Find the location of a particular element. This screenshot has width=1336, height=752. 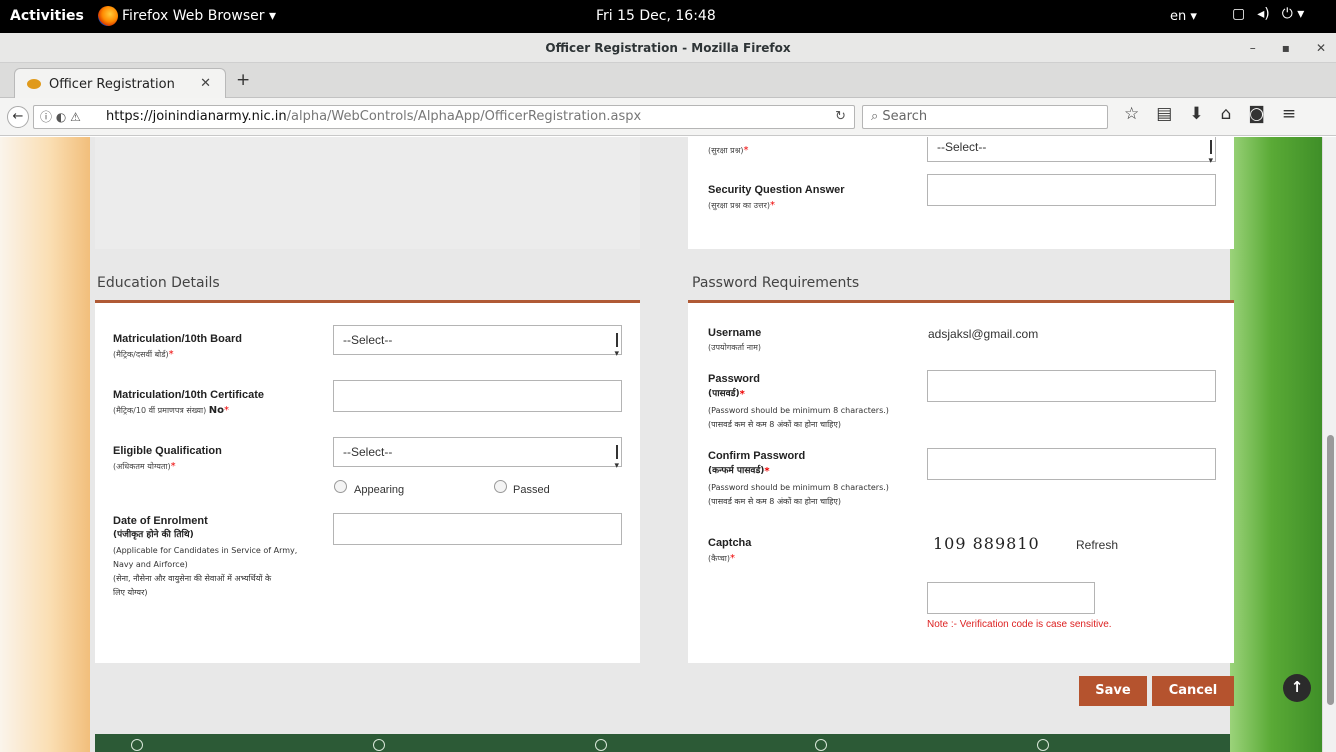

username-value: adsjaksl@gmail.com is located at coordinates (983, 334).